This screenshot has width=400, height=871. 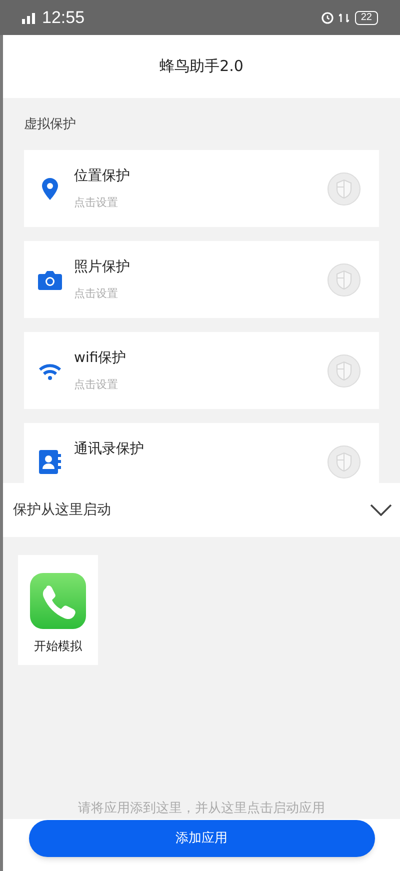 I want to click on chevron-down-icon, so click(x=381, y=510).